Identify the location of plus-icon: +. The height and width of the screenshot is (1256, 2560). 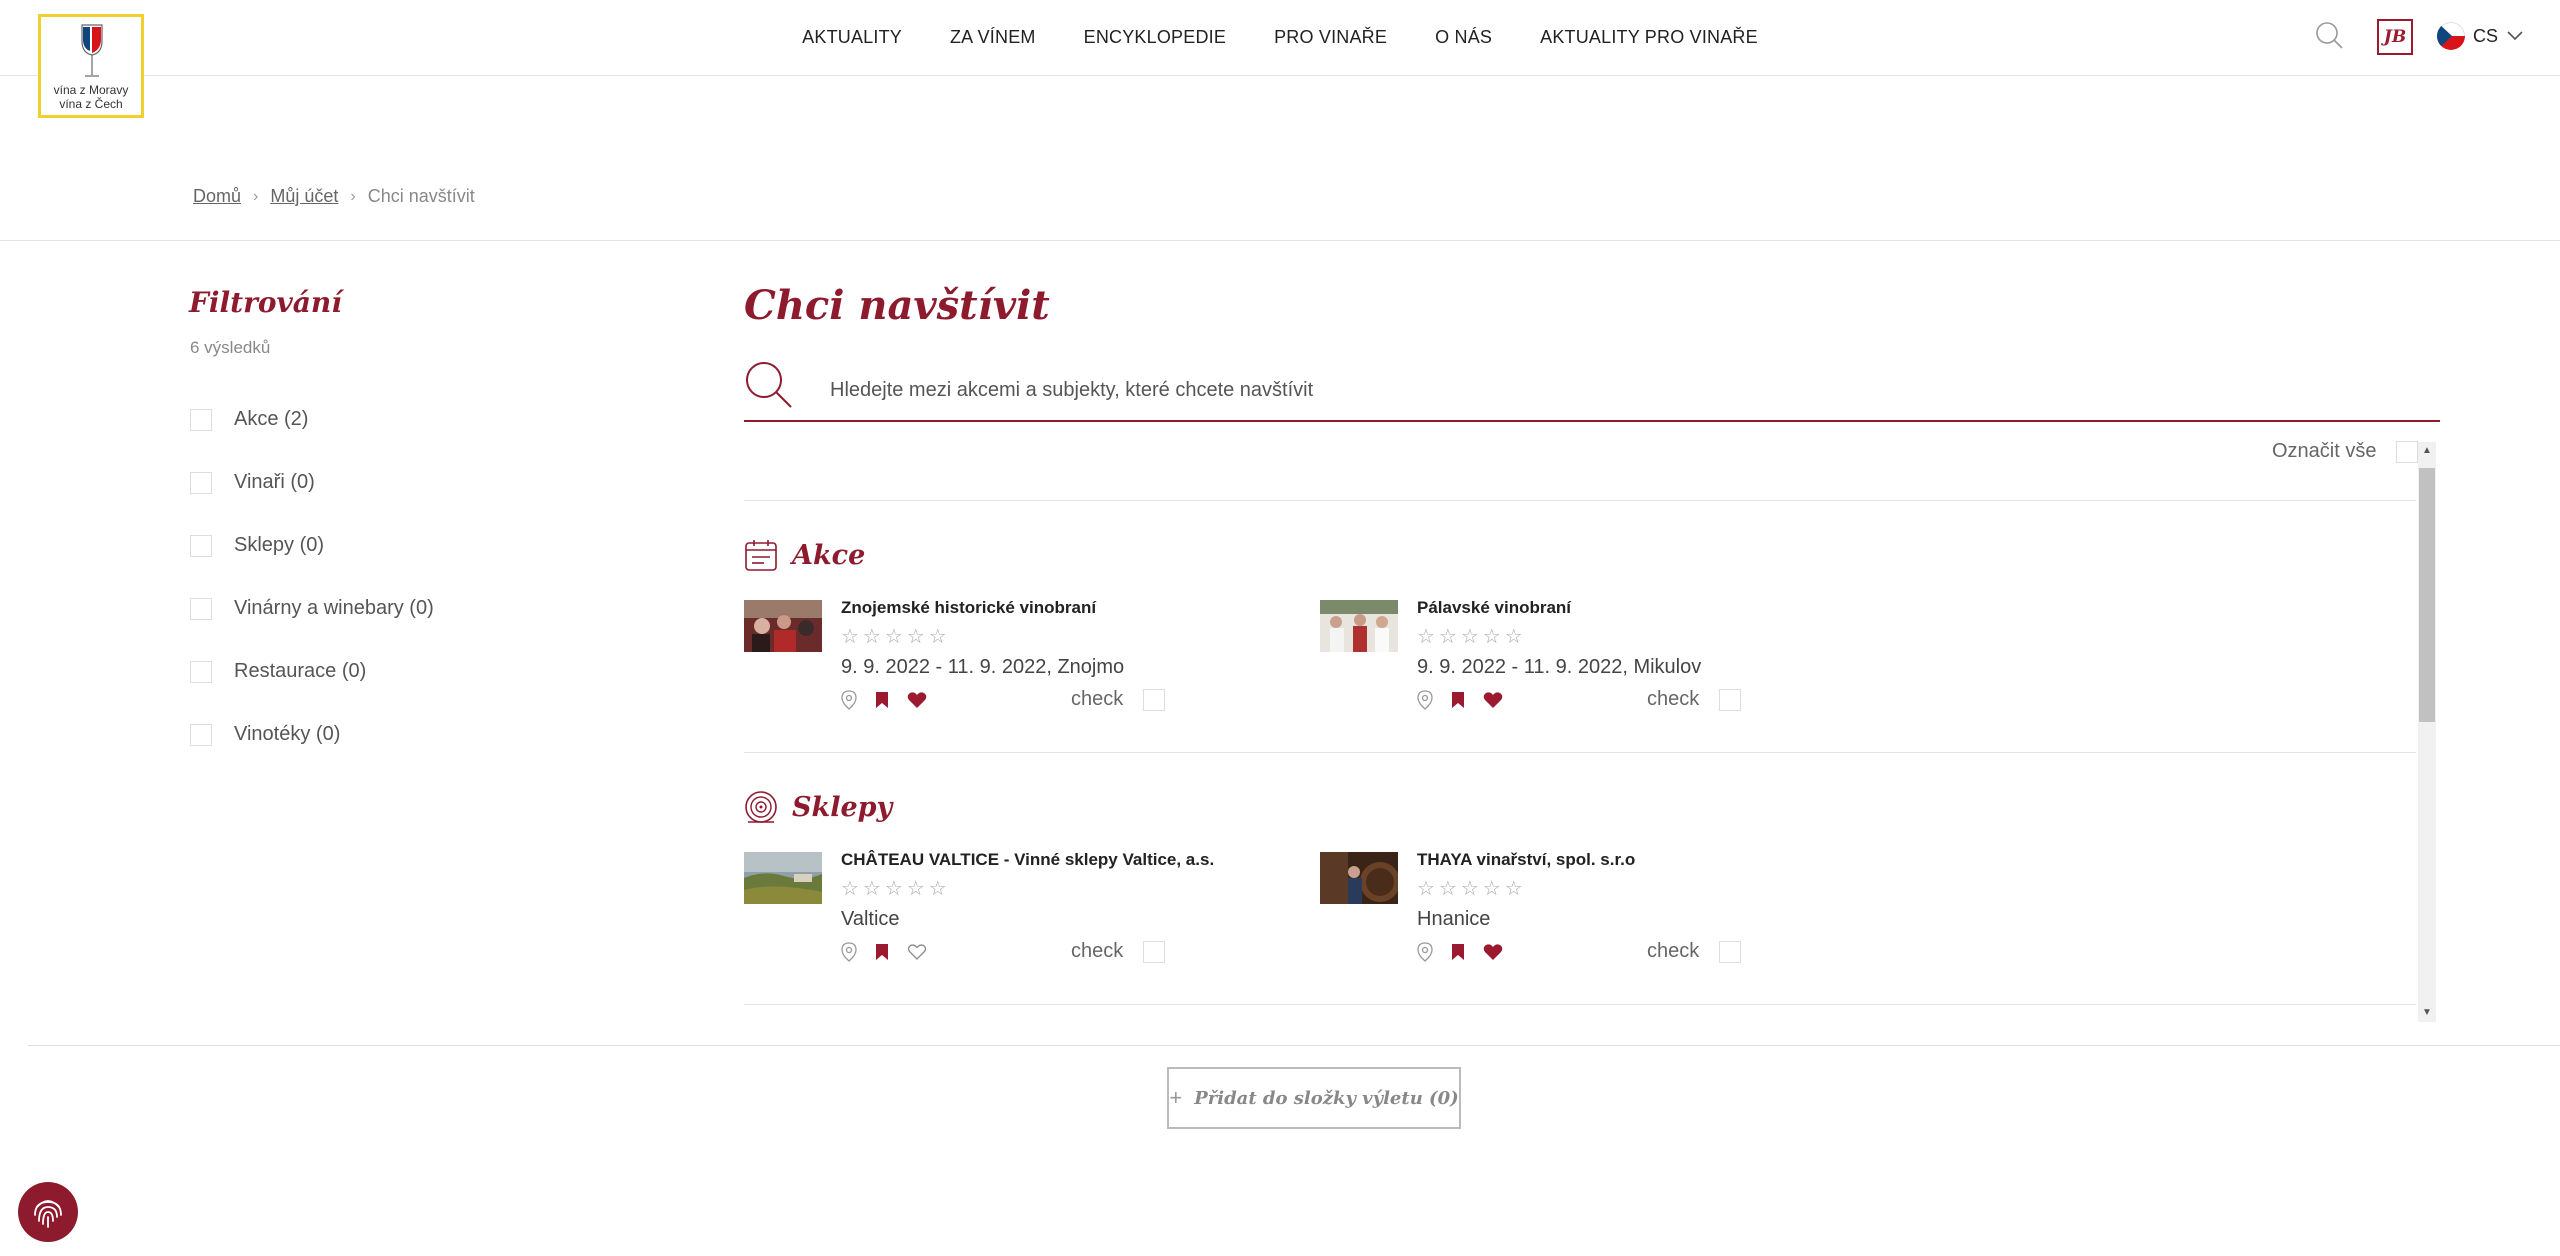
(1176, 1097).